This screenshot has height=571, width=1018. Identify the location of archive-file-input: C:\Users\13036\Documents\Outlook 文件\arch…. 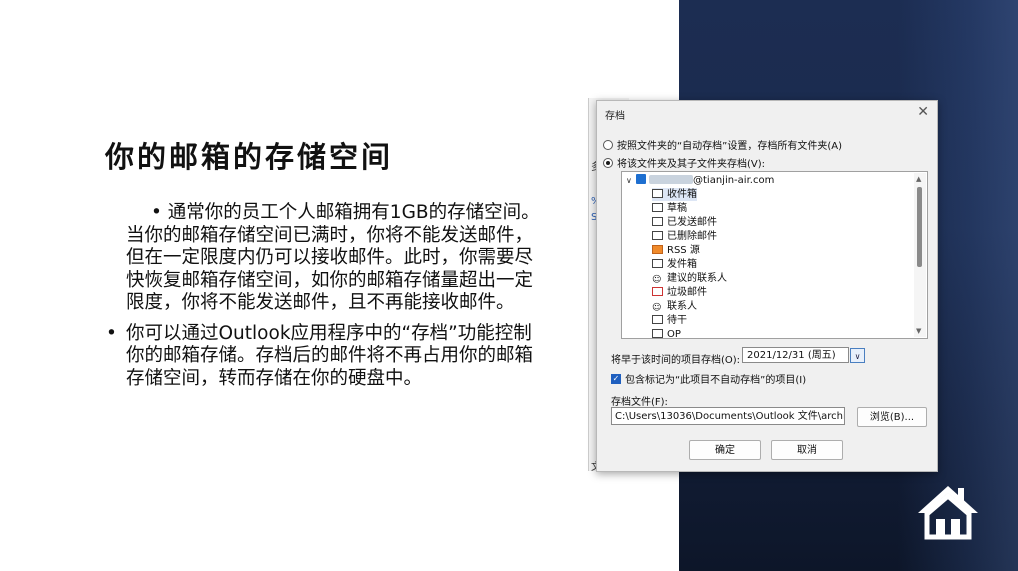
(728, 416).